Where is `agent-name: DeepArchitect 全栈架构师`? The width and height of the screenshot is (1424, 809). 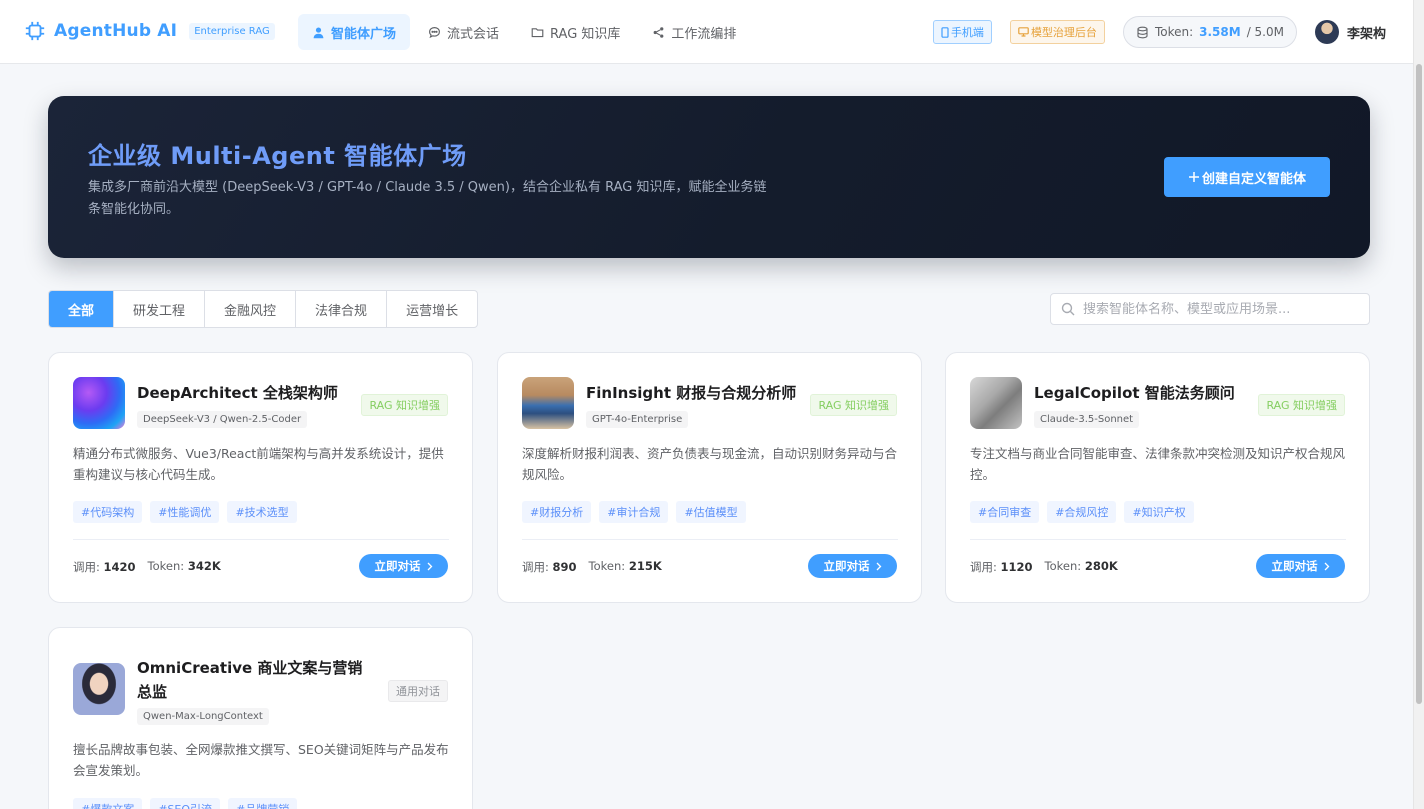
agent-name: DeepArchitect 全栈架构师 is located at coordinates (237, 393).